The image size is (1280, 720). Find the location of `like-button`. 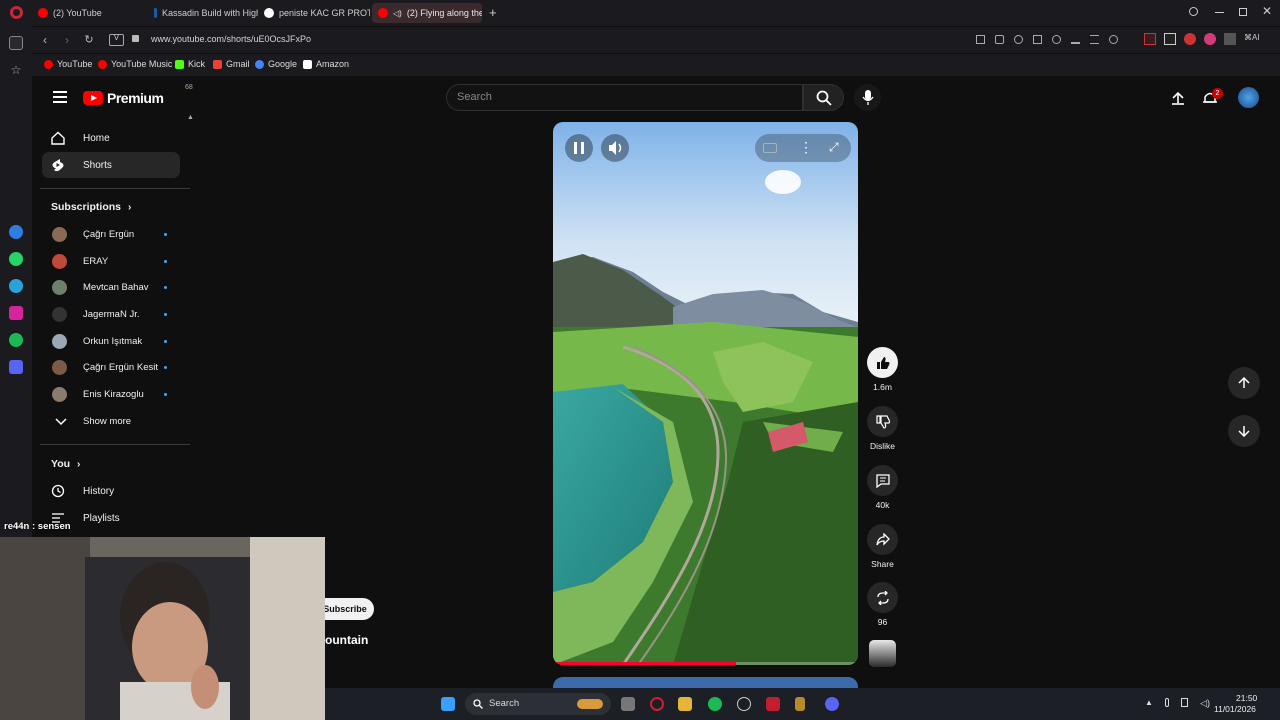

like-button is located at coordinates (882, 362).